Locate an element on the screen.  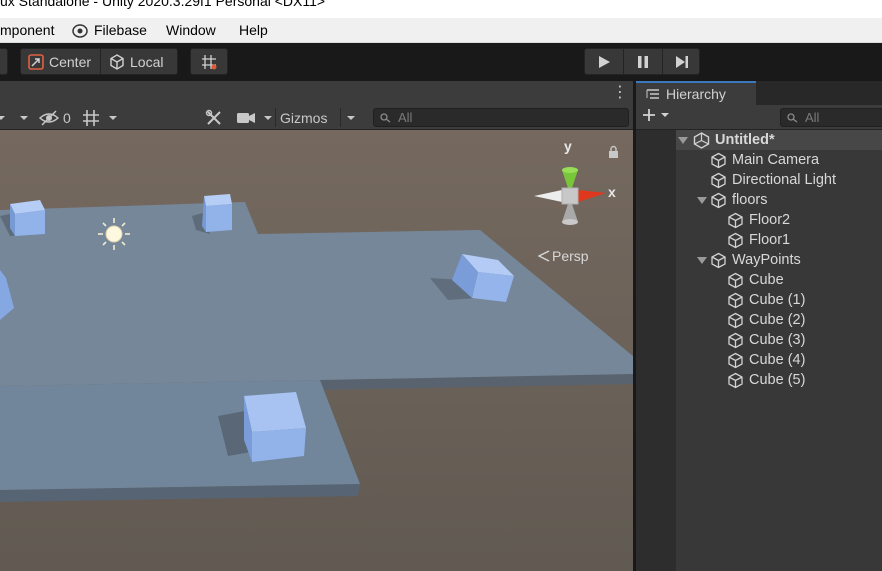
hierarchy-item-cube-2: Cube (2) is located at coordinates (766, 320).